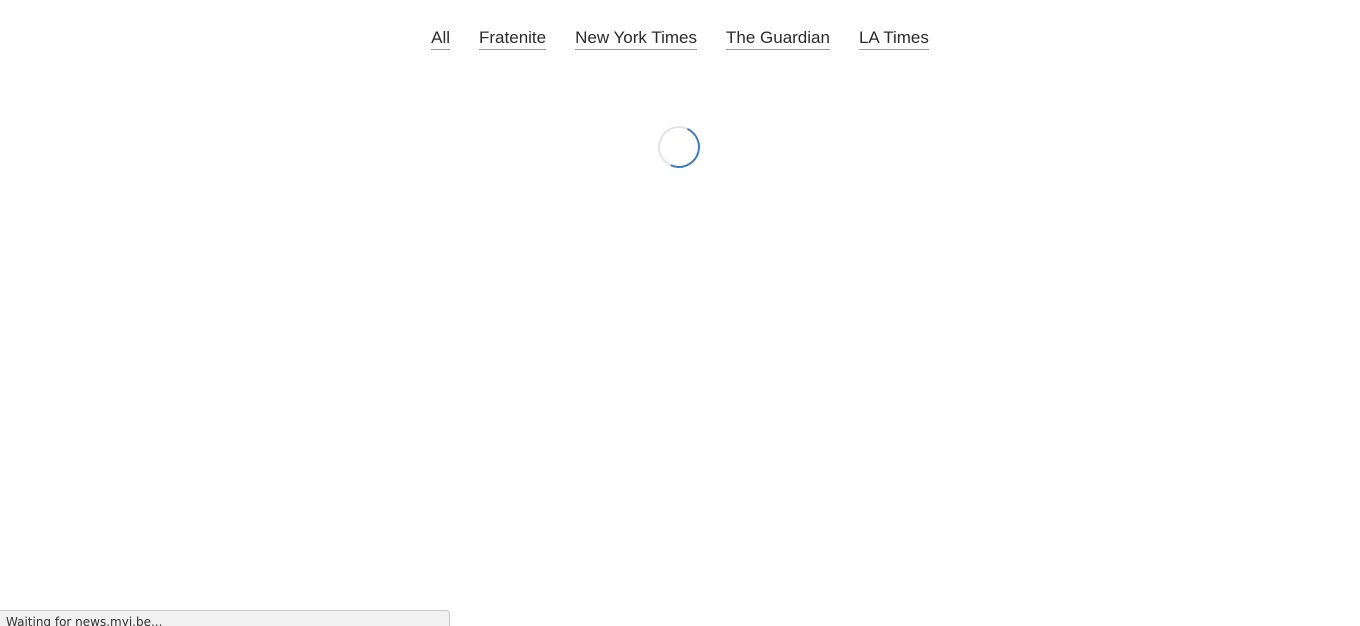 The image size is (1360, 626). Describe the element at coordinates (636, 39) in the screenshot. I see `nav-link-new-york-times: New York Times` at that location.